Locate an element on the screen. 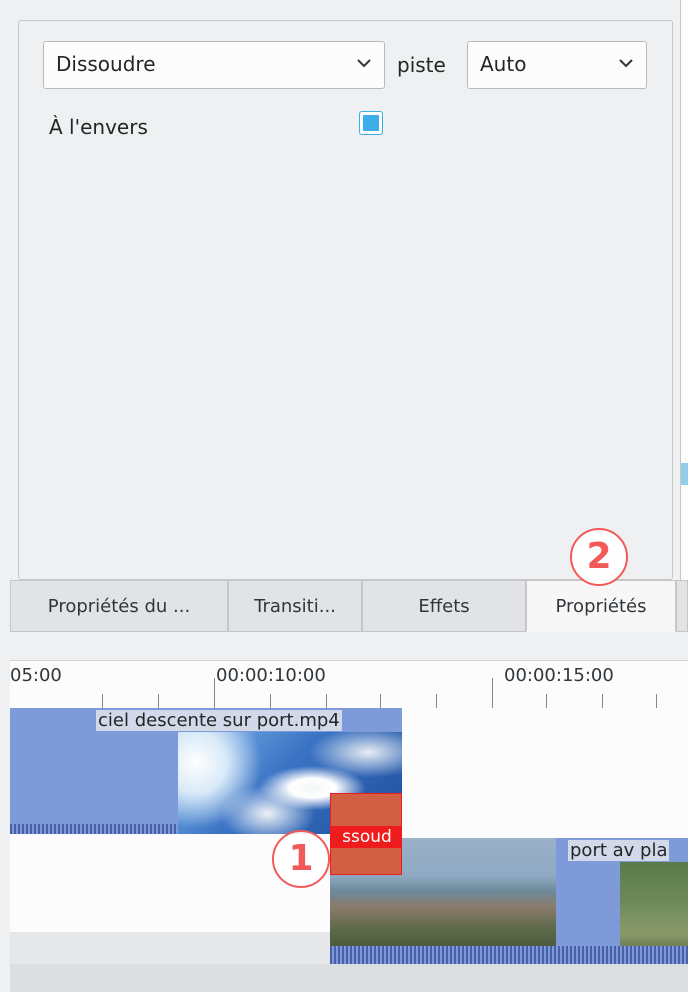 This screenshot has width=688, height=992. timeline-footer is located at coordinates (349, 978).